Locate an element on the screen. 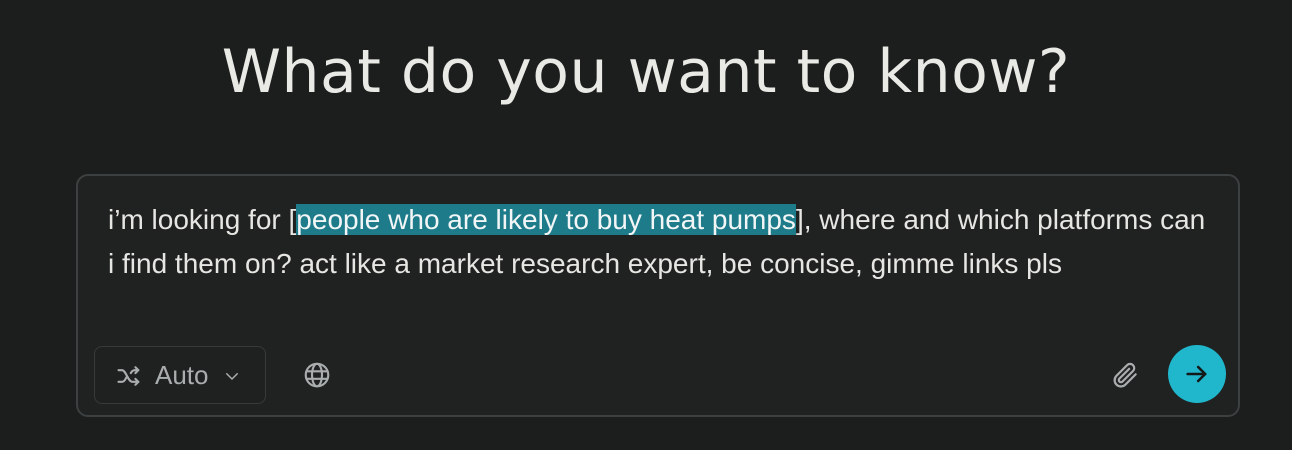 This screenshot has width=1292, height=450. globe-icon is located at coordinates (317, 375).